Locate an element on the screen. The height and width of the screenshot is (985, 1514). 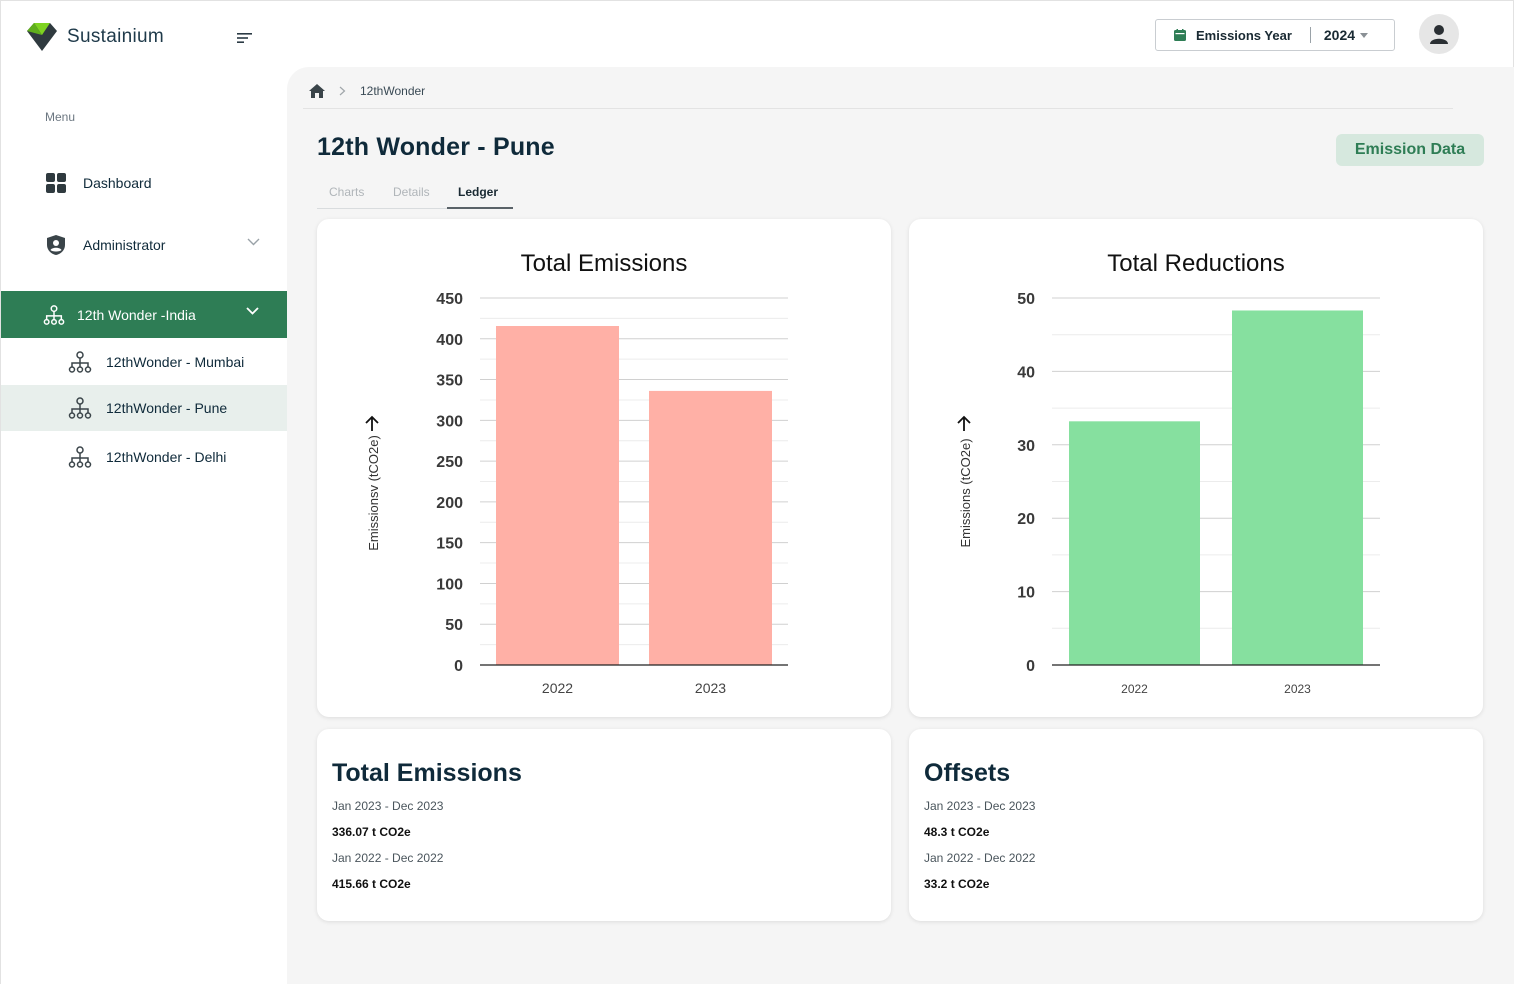
sidebar-subitem-pune: 12thWonder - Pune is located at coordinates (144, 408).